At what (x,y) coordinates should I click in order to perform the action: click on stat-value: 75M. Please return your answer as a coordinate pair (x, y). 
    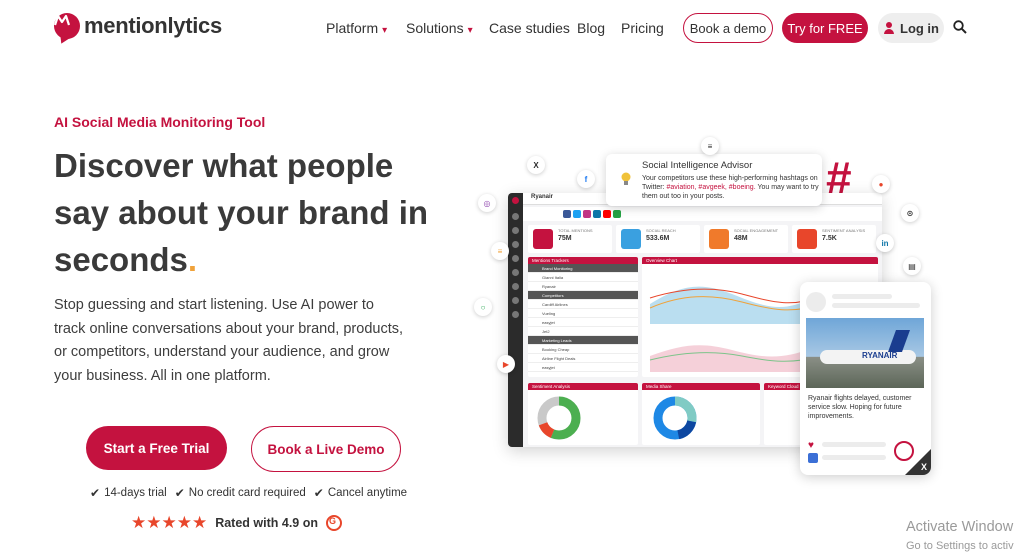
    Looking at the image, I should click on (565, 238).